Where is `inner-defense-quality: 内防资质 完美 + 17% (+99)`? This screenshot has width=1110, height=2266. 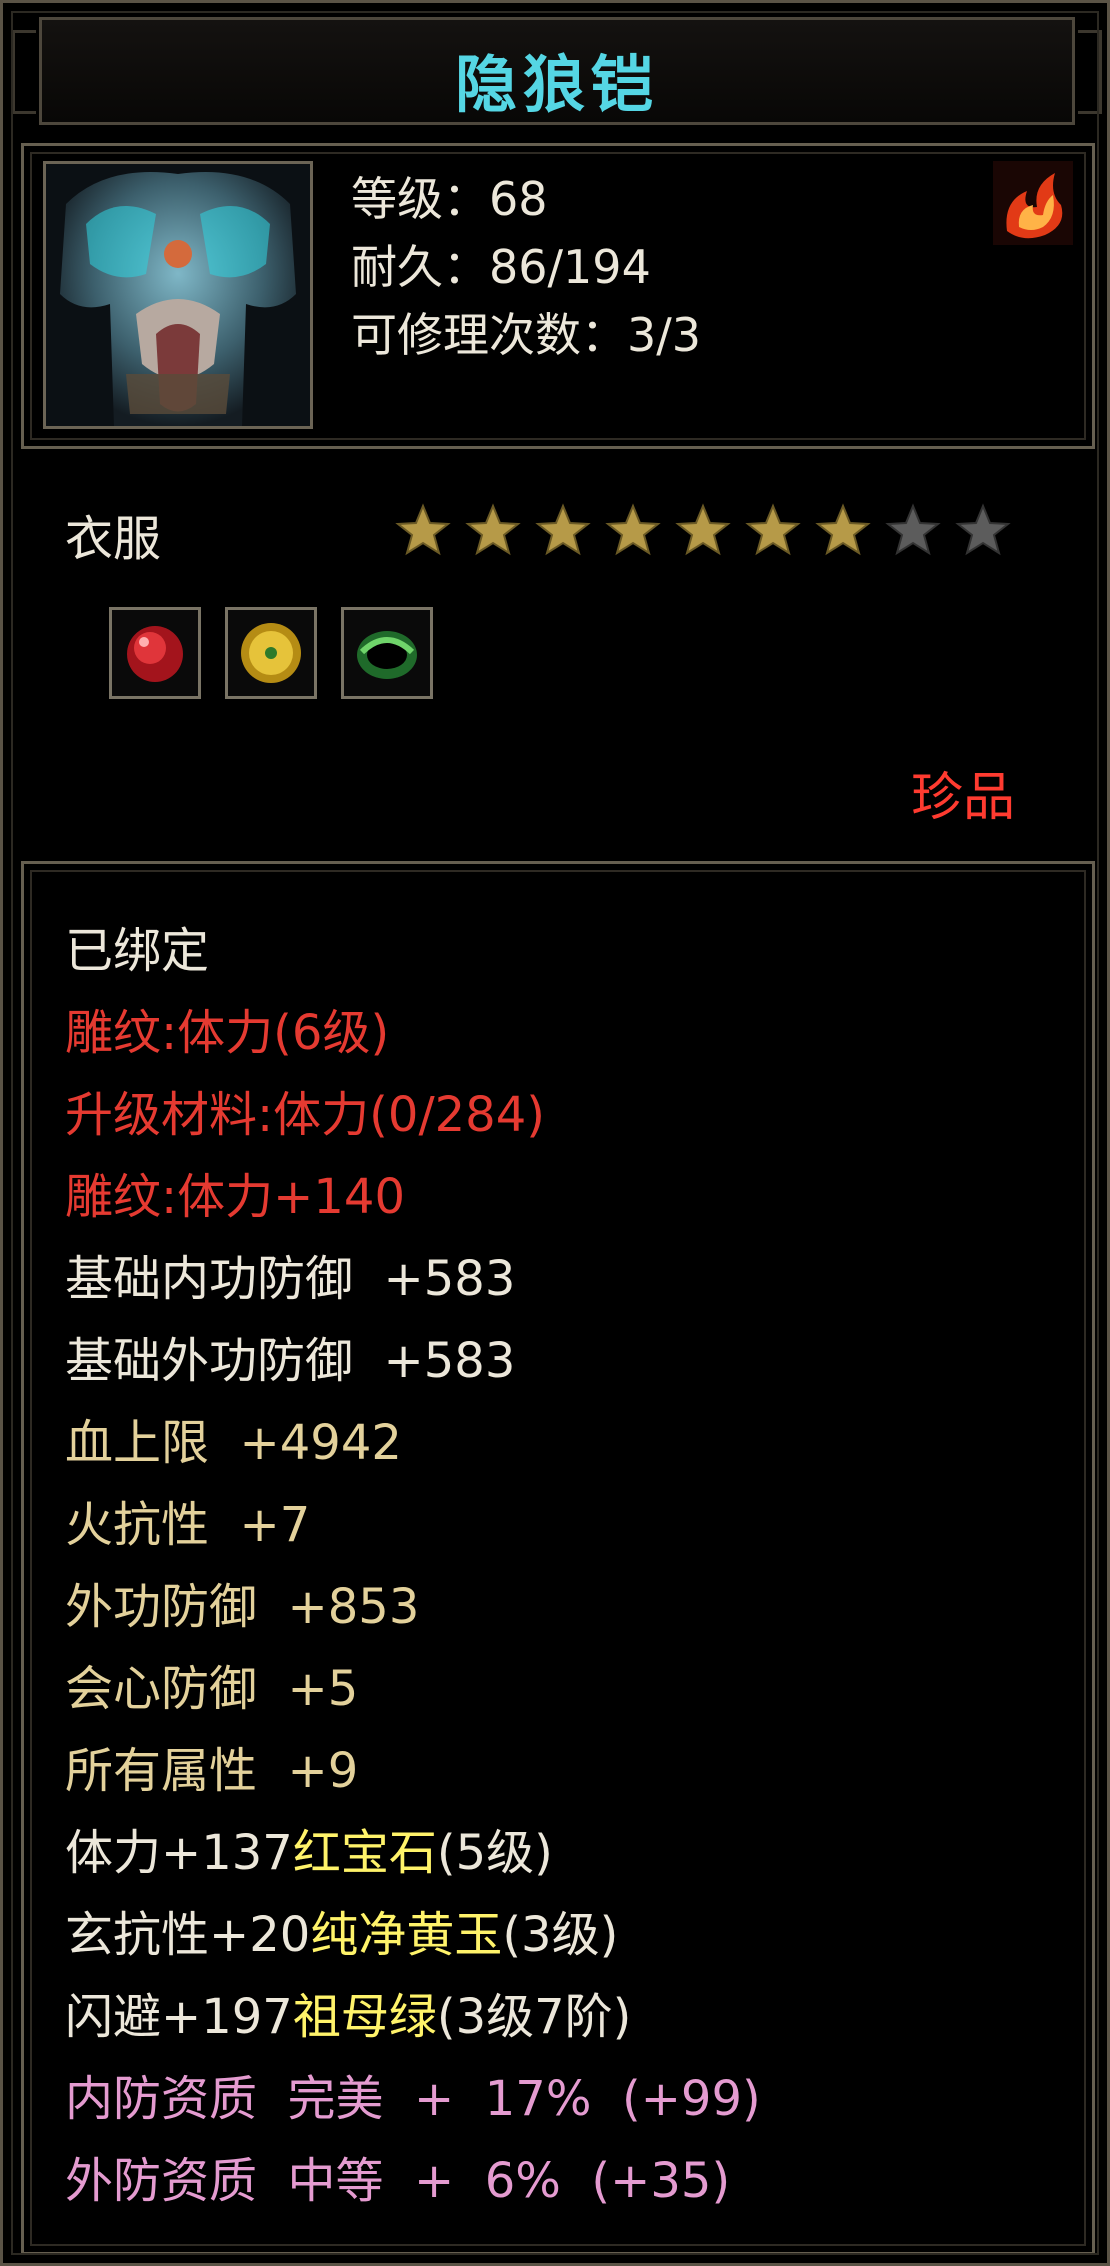 inner-defense-quality: 内防资质 完美 + 17% (+99) is located at coordinates (413, 2099).